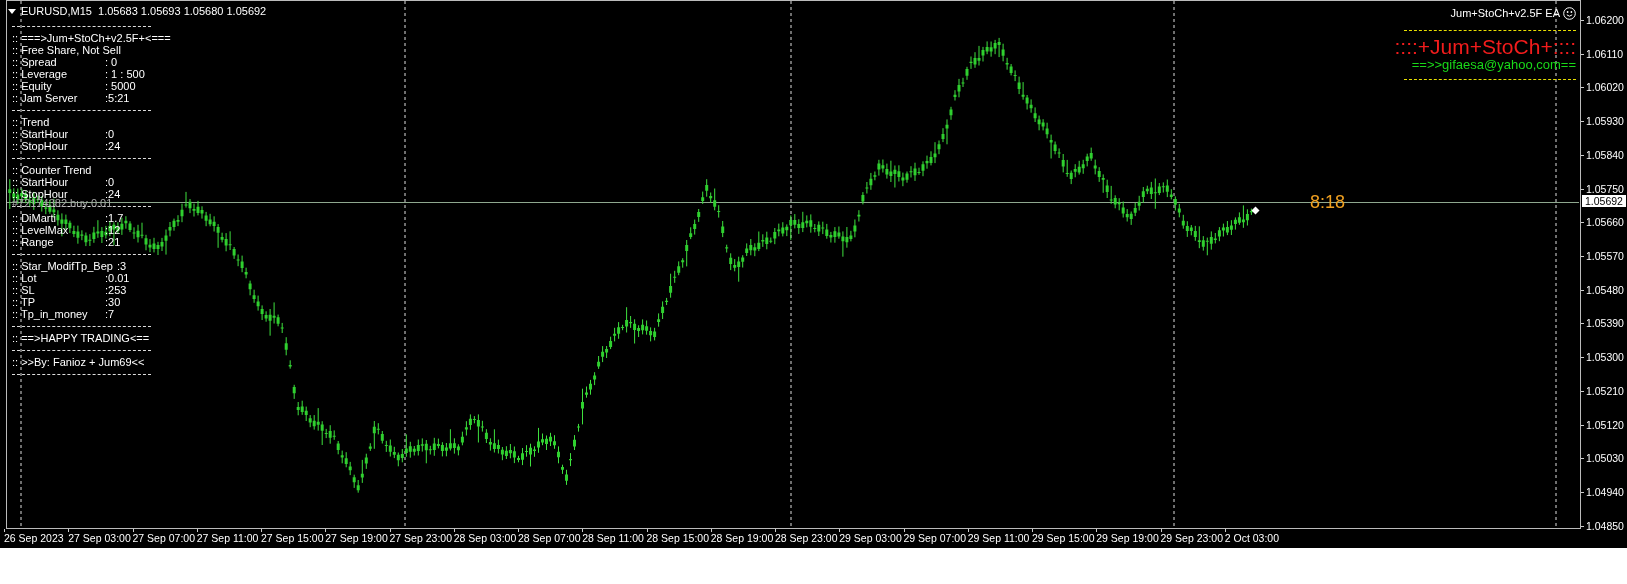  I want to click on price-label: 1.05120, so click(1605, 424).